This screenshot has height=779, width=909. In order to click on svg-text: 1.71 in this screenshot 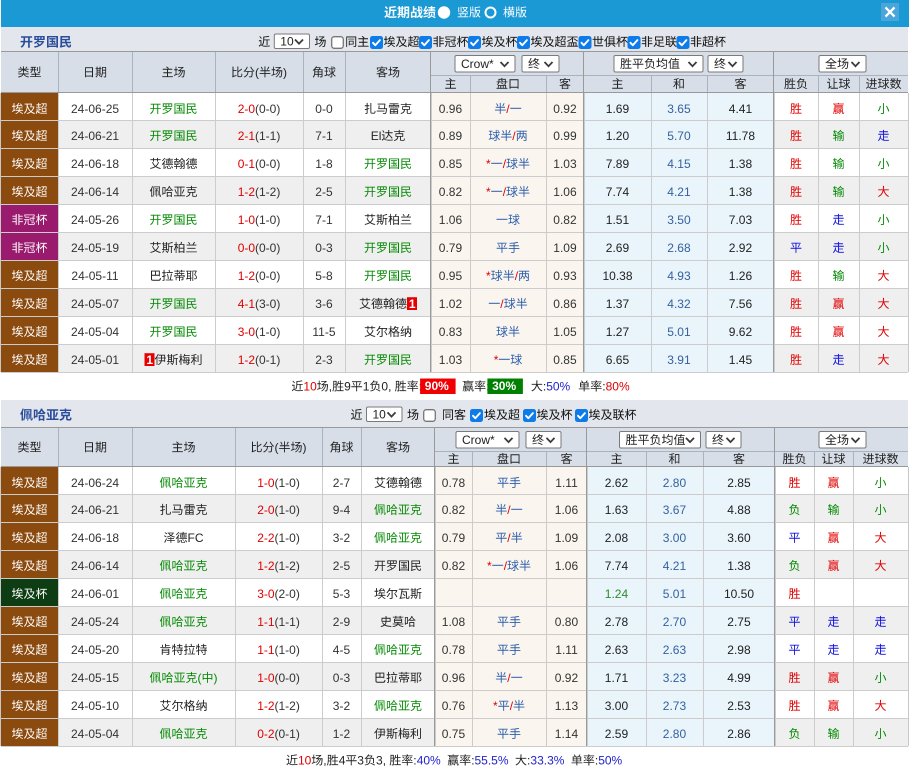, I will do `click(617, 678)`.